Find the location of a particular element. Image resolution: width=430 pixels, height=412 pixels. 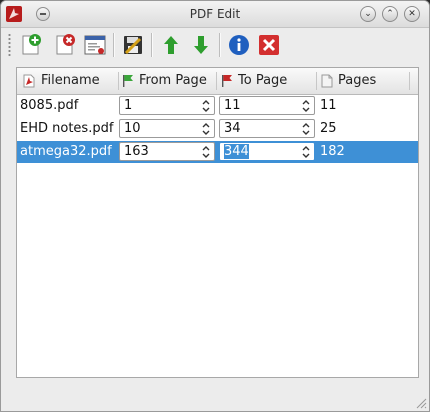

from-page-spinbox: 10 is located at coordinates (167, 128).